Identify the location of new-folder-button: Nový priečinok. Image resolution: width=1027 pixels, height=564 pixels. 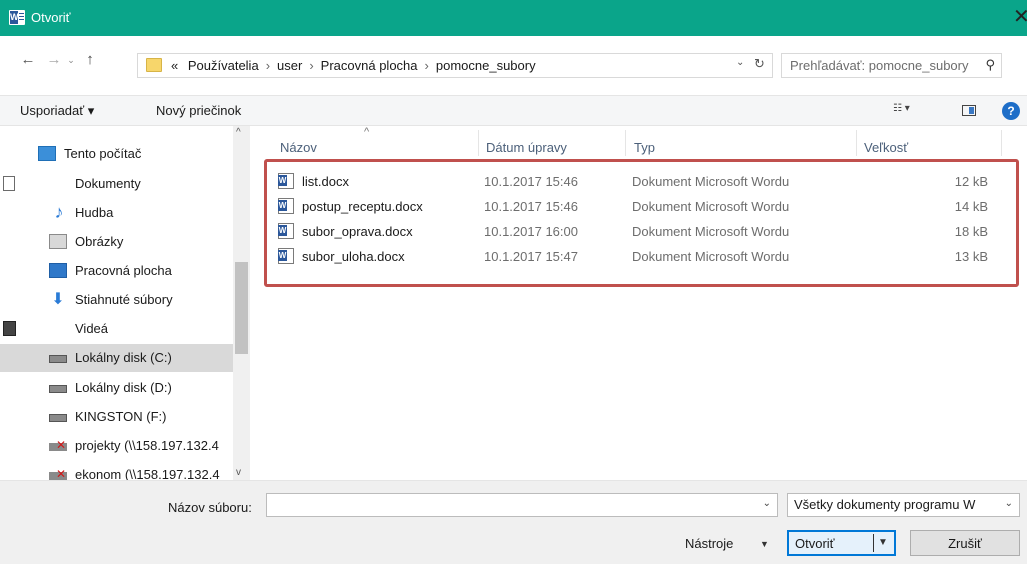
(198, 110).